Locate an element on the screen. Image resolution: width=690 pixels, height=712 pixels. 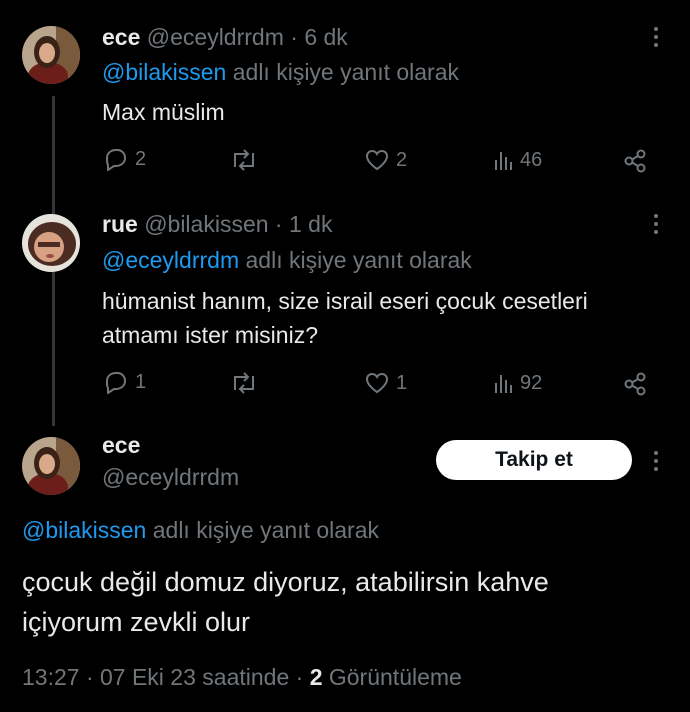
post-timestamp: 13:27 · 07 Eki 23 saatinde · is located at coordinates (162, 677).